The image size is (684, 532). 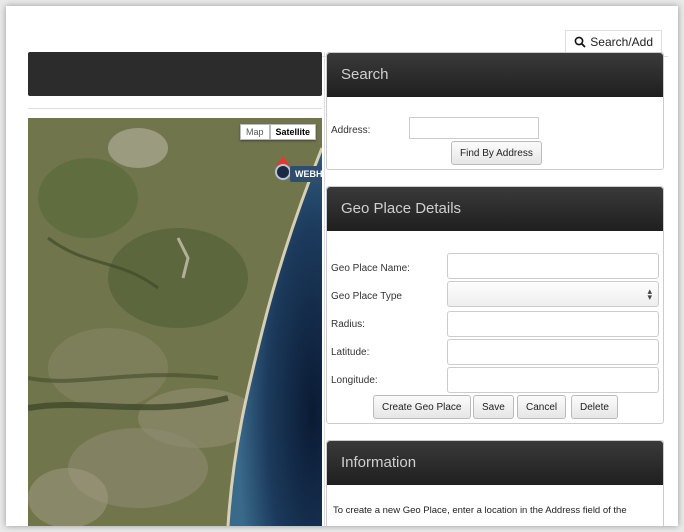 What do you see at coordinates (621, 42) in the screenshot?
I see `search-add-label: Search/Add` at bounding box center [621, 42].